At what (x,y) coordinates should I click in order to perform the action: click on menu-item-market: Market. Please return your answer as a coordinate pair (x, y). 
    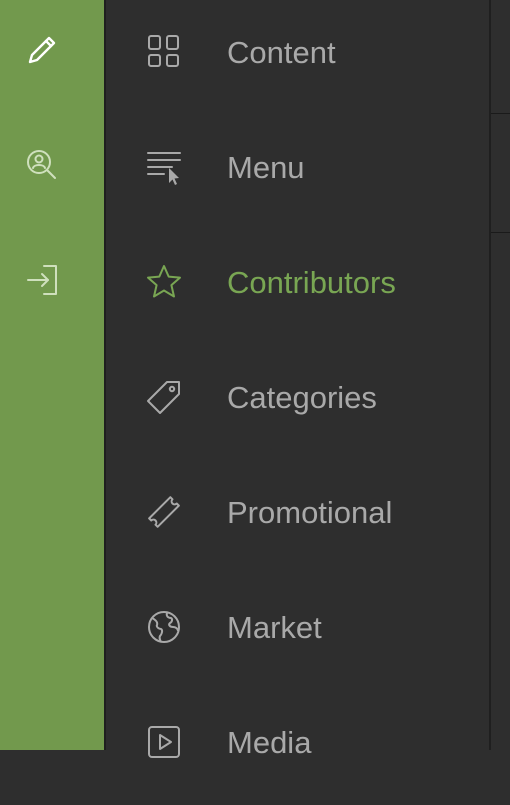
    Looking at the image, I should click on (297, 632).